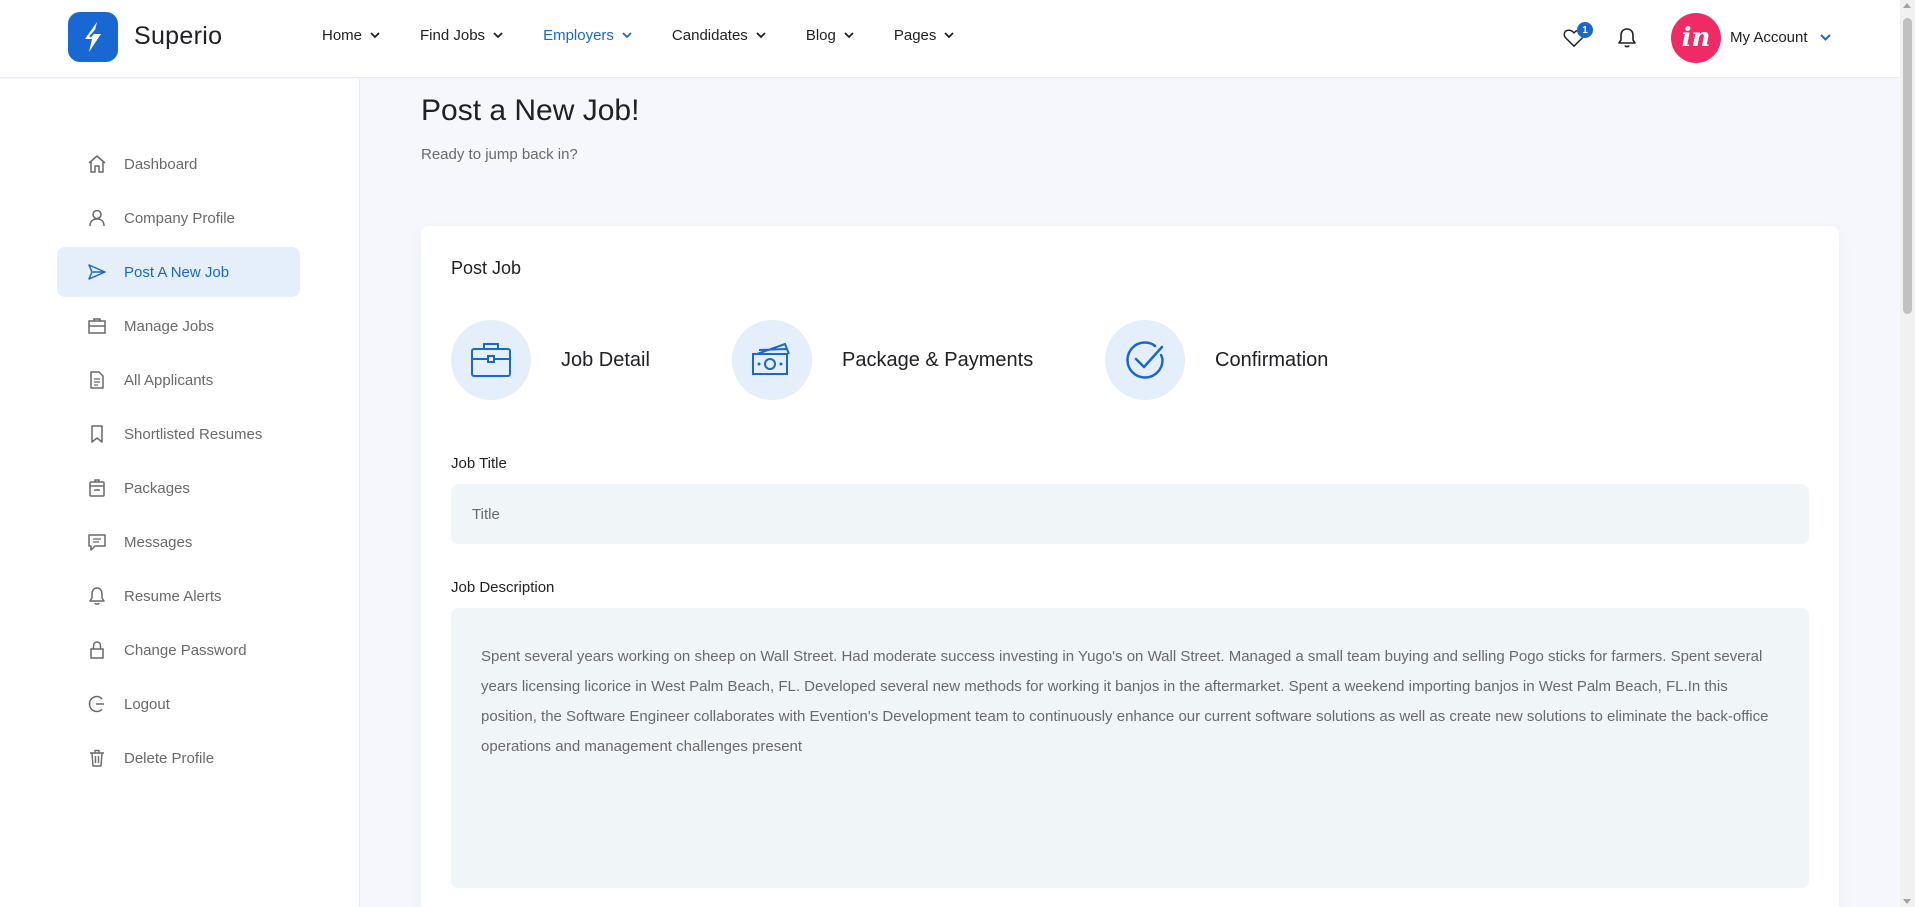 This screenshot has width=1915, height=907. What do you see at coordinates (1907, 5) in the screenshot?
I see `scroll-up-arrow-icon` at bounding box center [1907, 5].